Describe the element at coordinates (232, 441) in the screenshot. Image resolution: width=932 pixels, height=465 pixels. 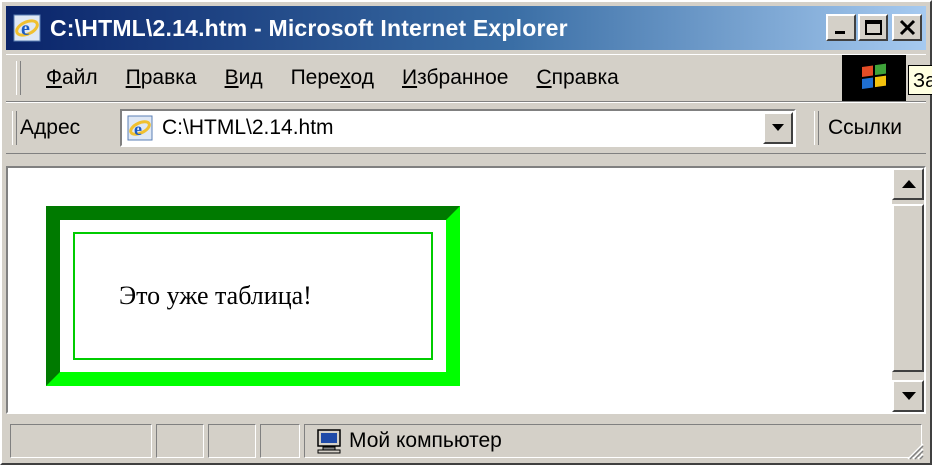
I see `status-security-pane` at that location.